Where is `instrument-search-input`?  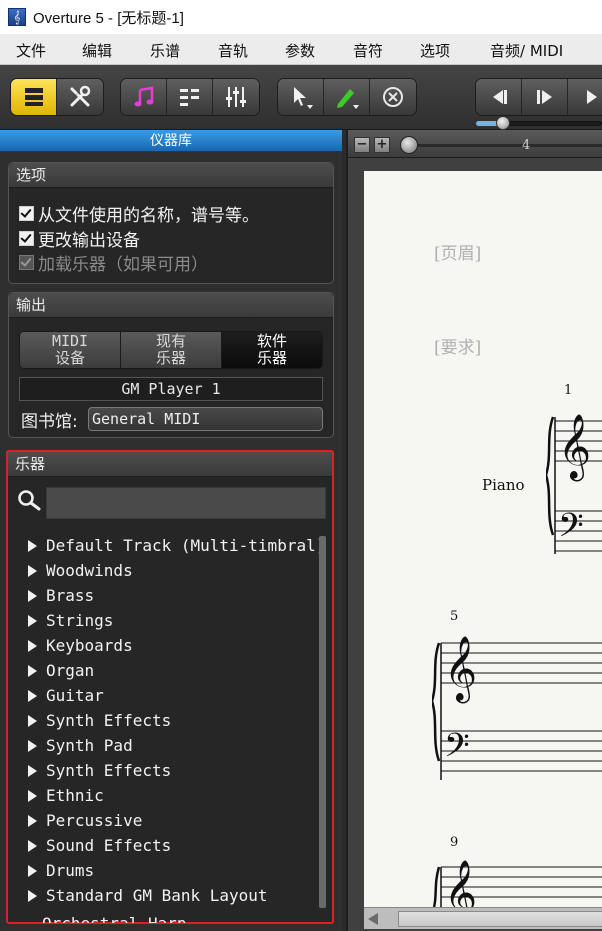 instrument-search-input is located at coordinates (186, 503).